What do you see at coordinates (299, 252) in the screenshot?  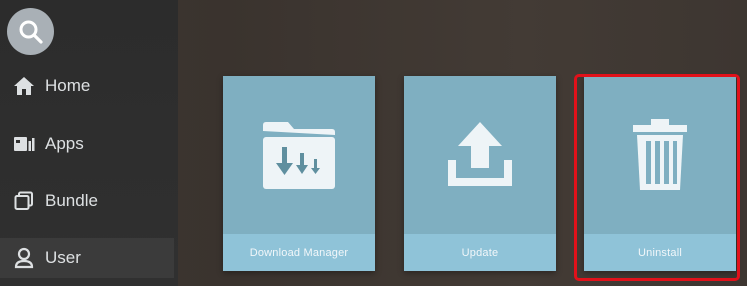 I see `tile-caption: Download Manager` at bounding box center [299, 252].